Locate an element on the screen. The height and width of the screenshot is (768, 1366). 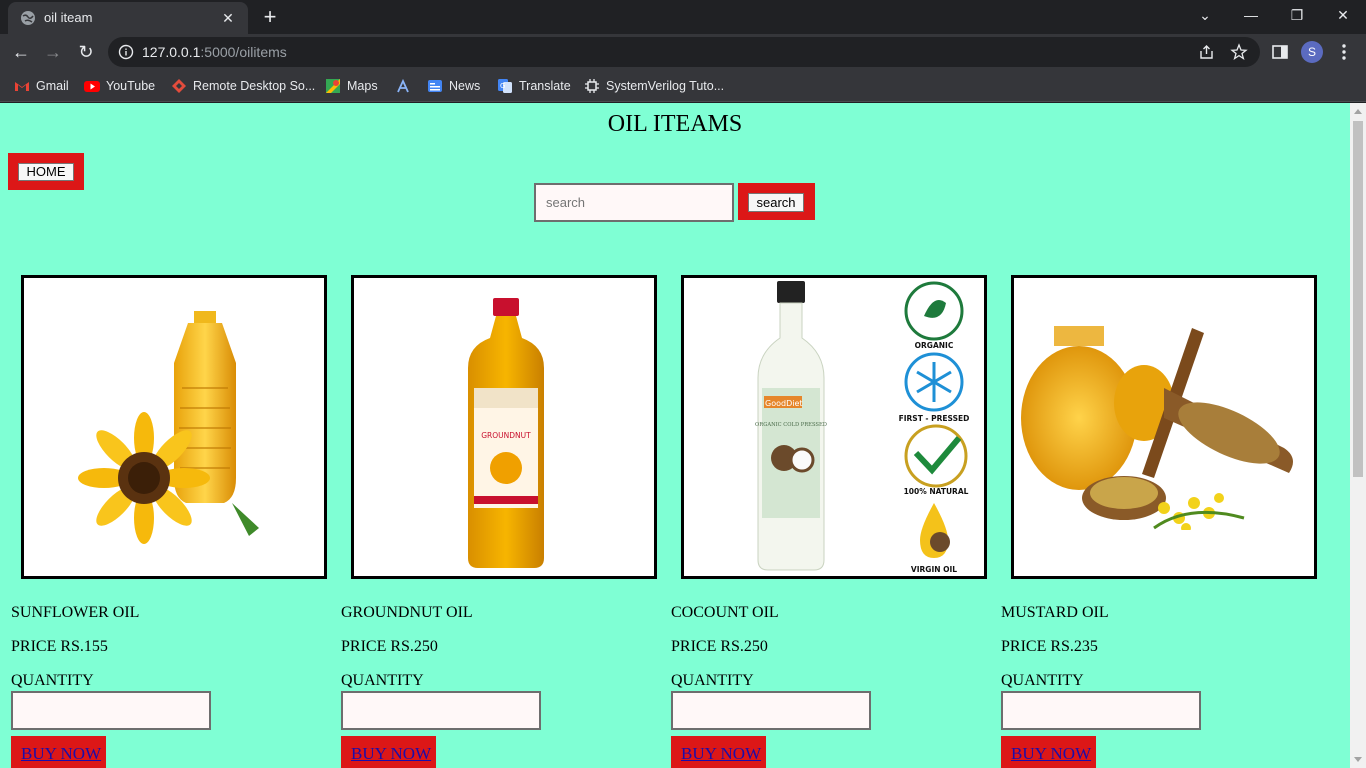
product-name: GROUNDNUT OIL is located at coordinates (407, 612).